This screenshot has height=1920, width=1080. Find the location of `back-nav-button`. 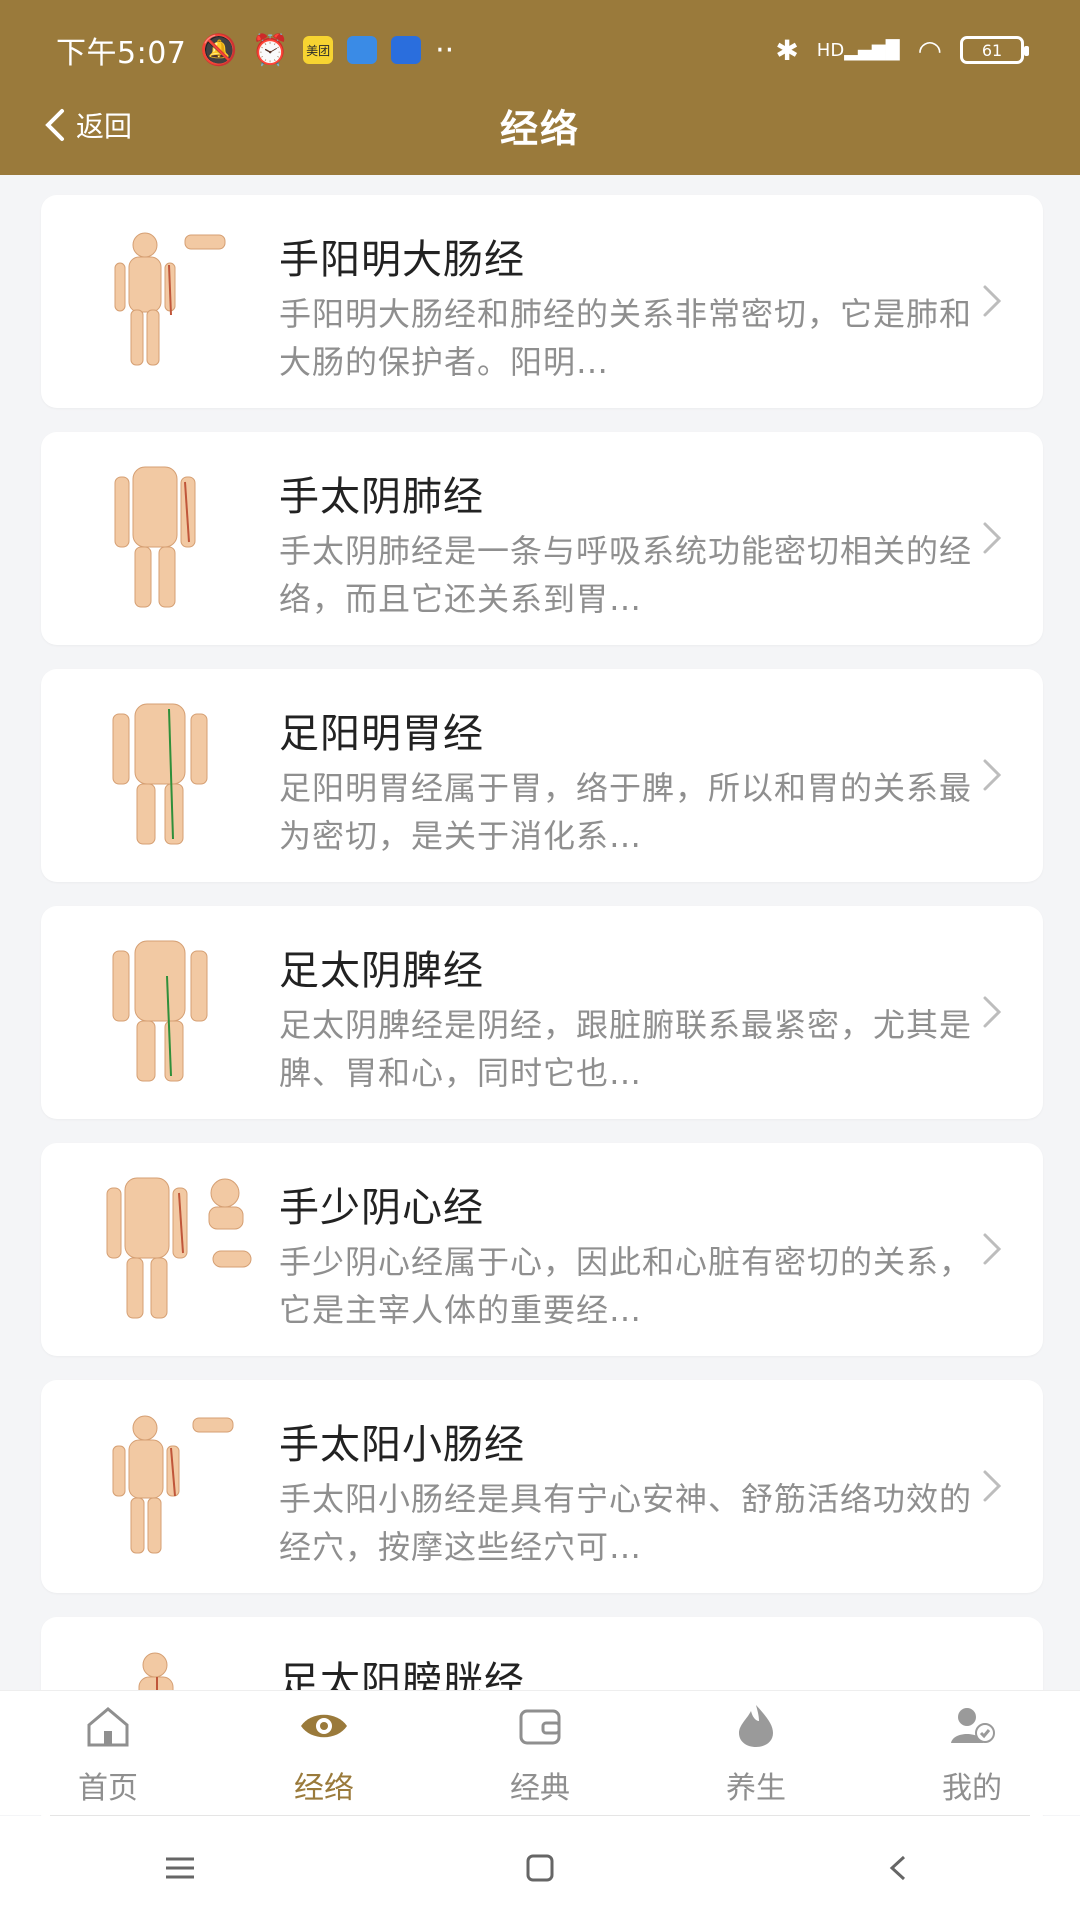

back-nav-button is located at coordinates (900, 1868).